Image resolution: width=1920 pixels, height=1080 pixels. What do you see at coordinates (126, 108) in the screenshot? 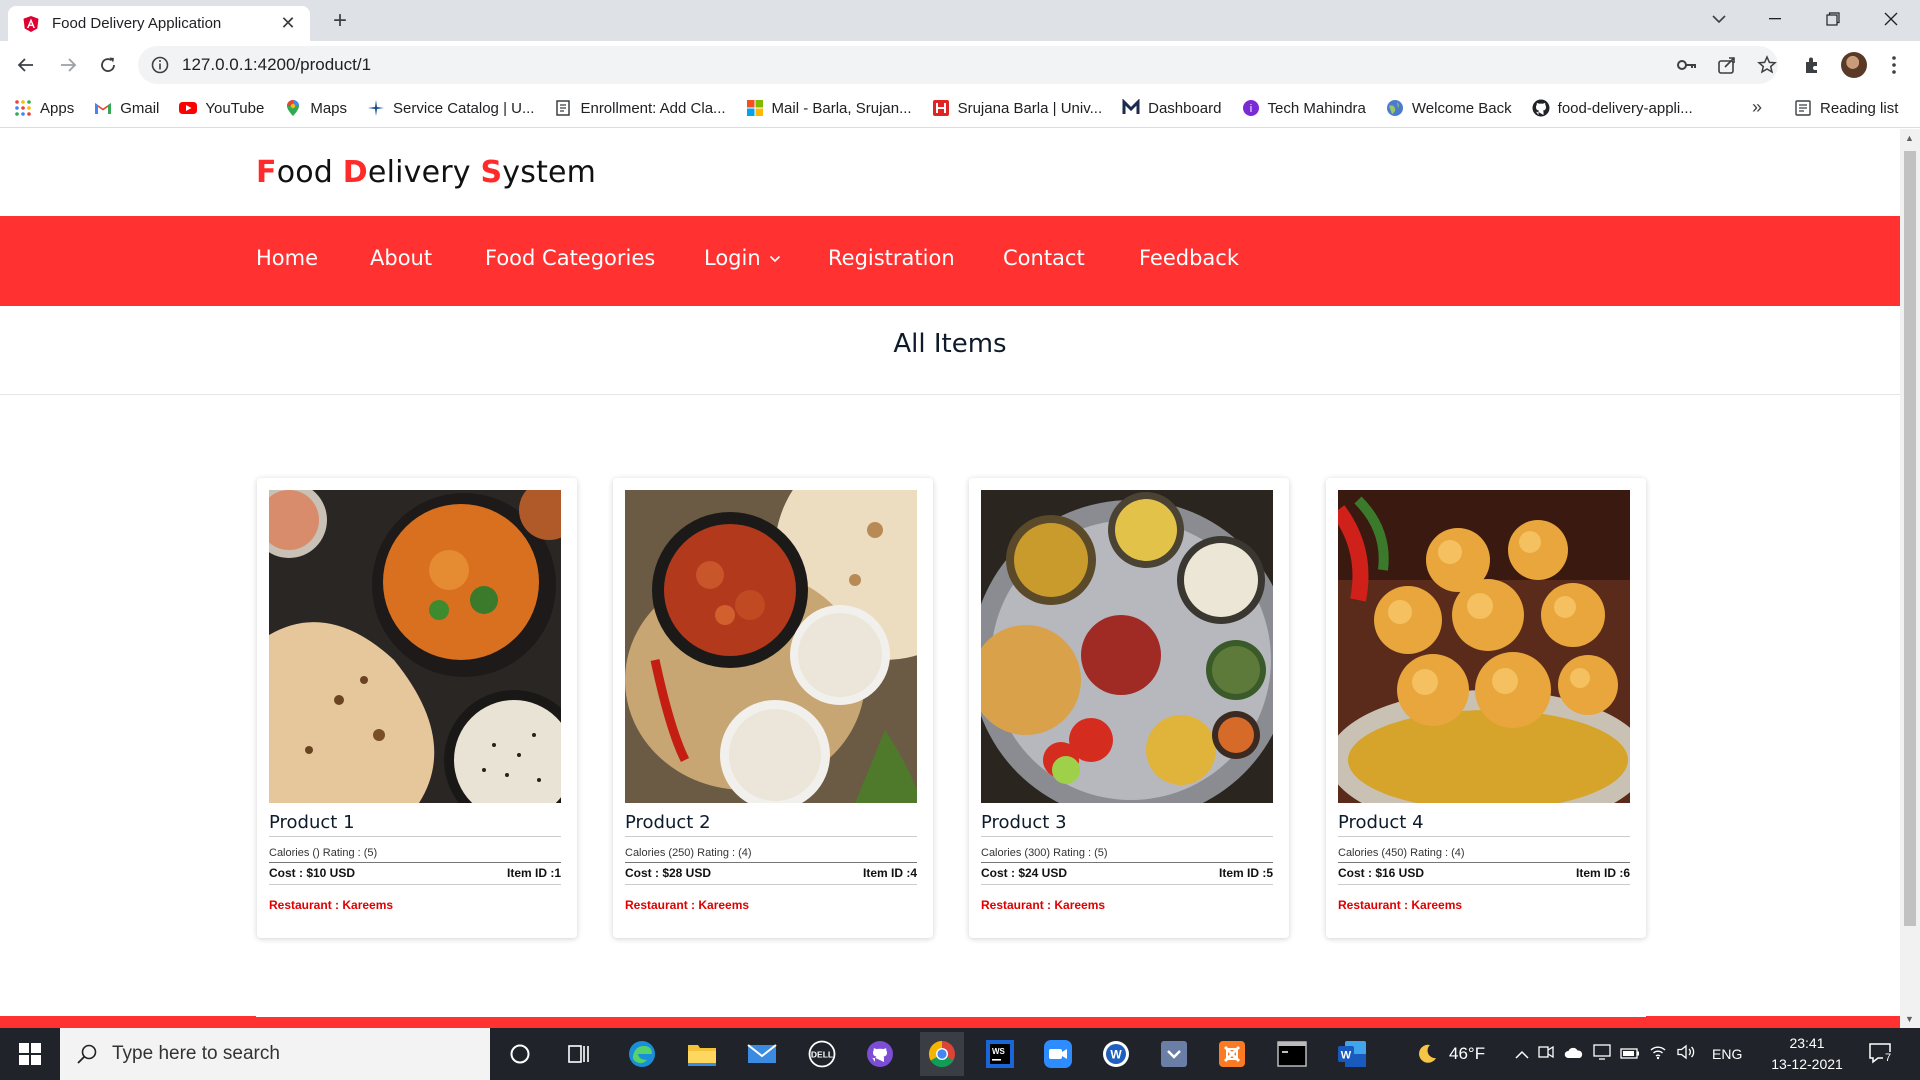
I see `bookmark-gmail: Gmail` at bounding box center [126, 108].